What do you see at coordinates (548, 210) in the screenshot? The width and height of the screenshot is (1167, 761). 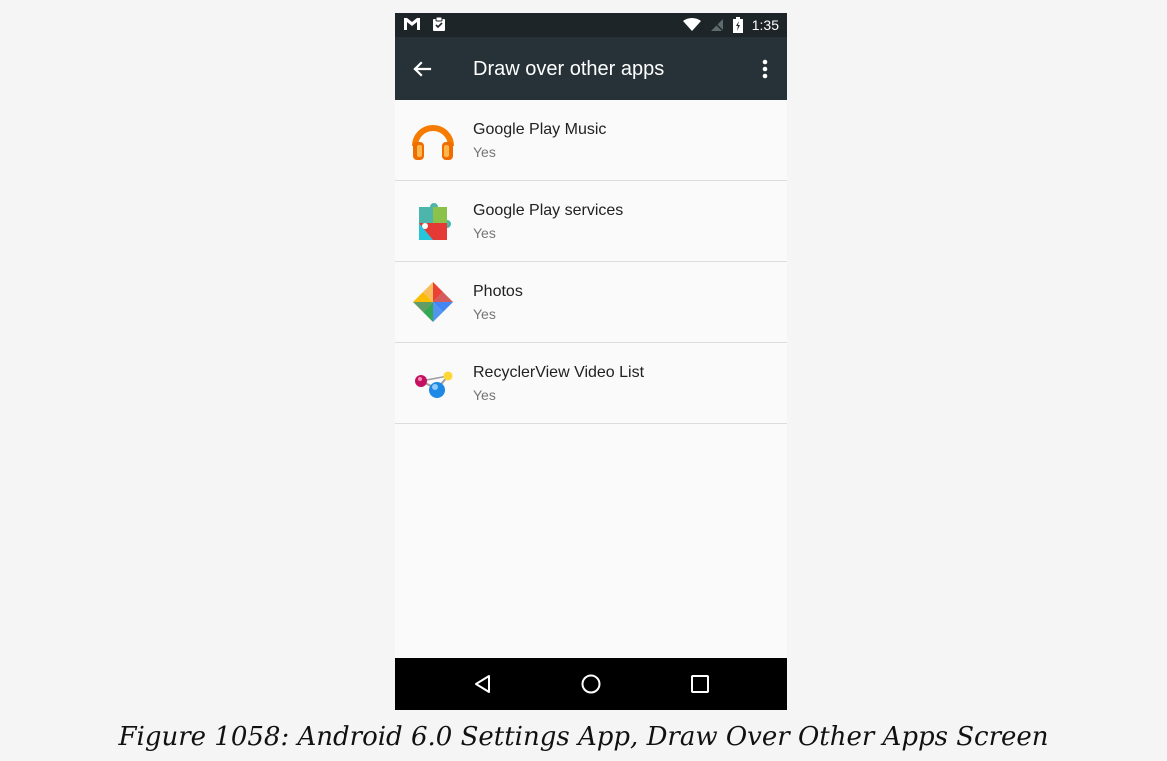 I see `app-name: Google Play services` at bounding box center [548, 210].